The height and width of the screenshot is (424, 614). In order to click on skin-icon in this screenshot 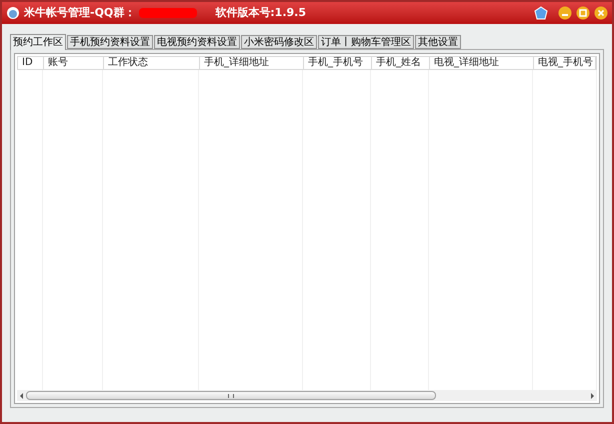, I will do `click(541, 13)`.